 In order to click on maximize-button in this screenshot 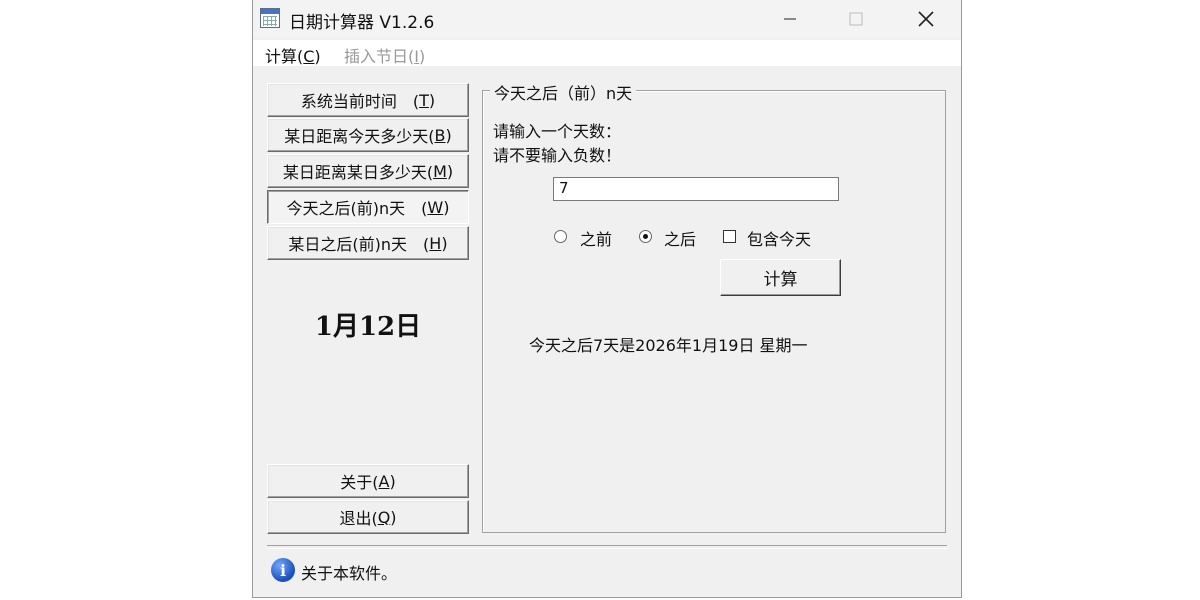, I will do `click(856, 19)`.